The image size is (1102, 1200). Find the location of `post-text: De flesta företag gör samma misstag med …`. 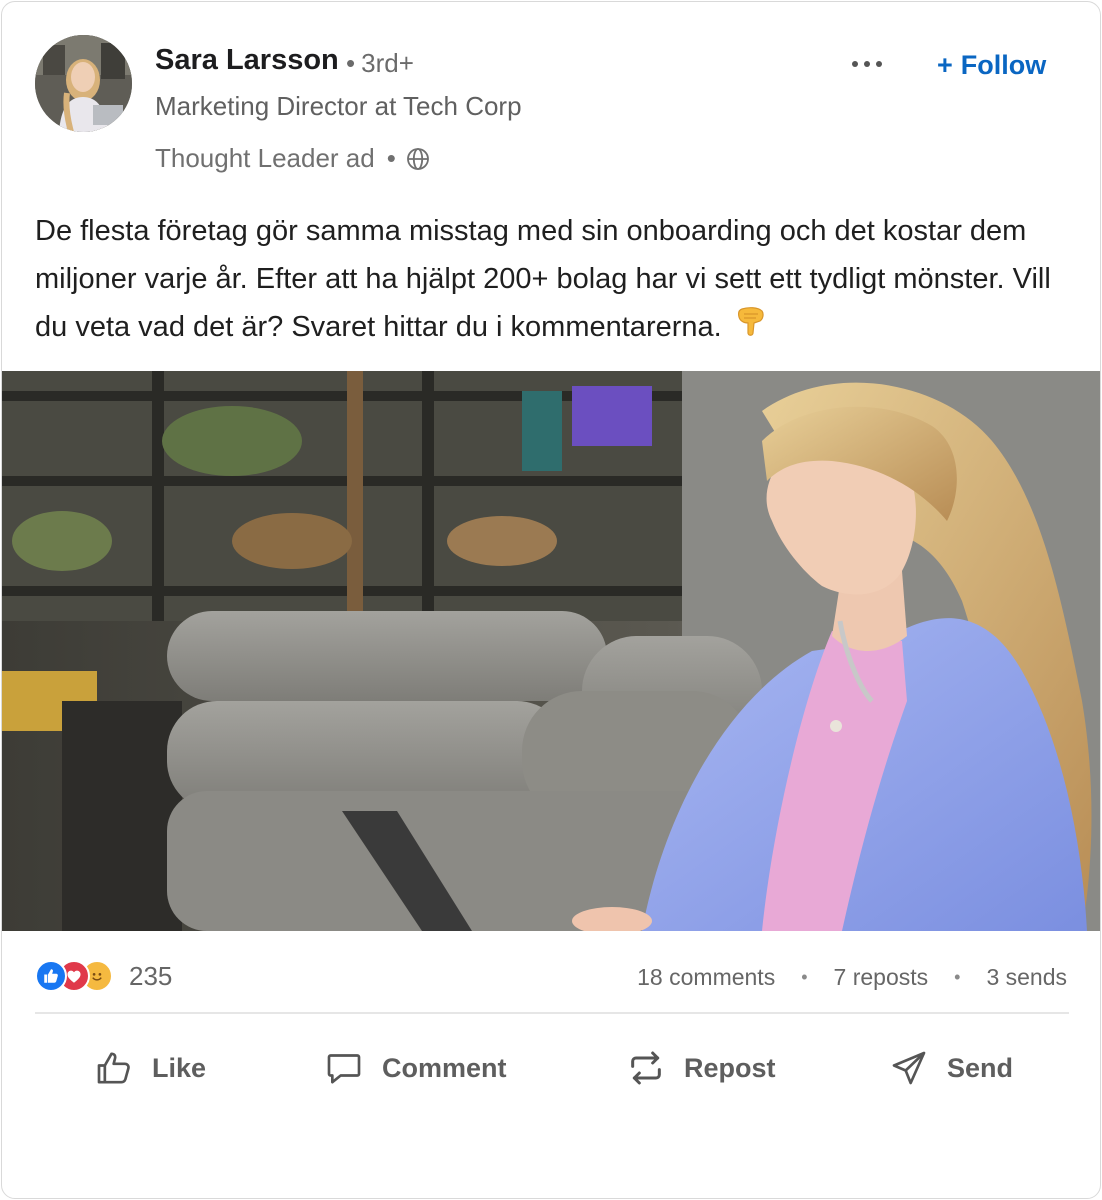

post-text: De flesta företag gör samma misstag med … is located at coordinates (543, 279).